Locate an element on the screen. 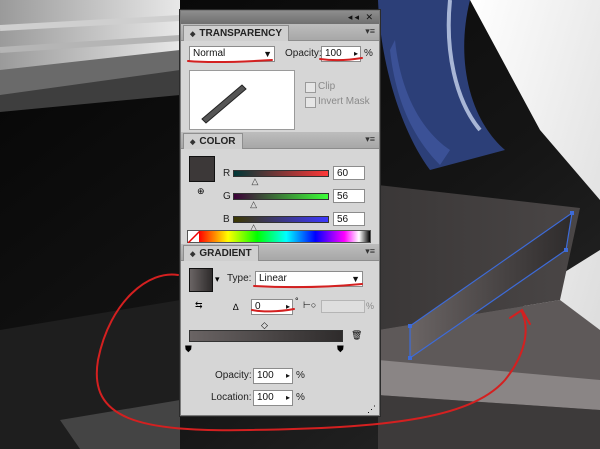  tab-color-label: COLOR is located at coordinates (217, 141).